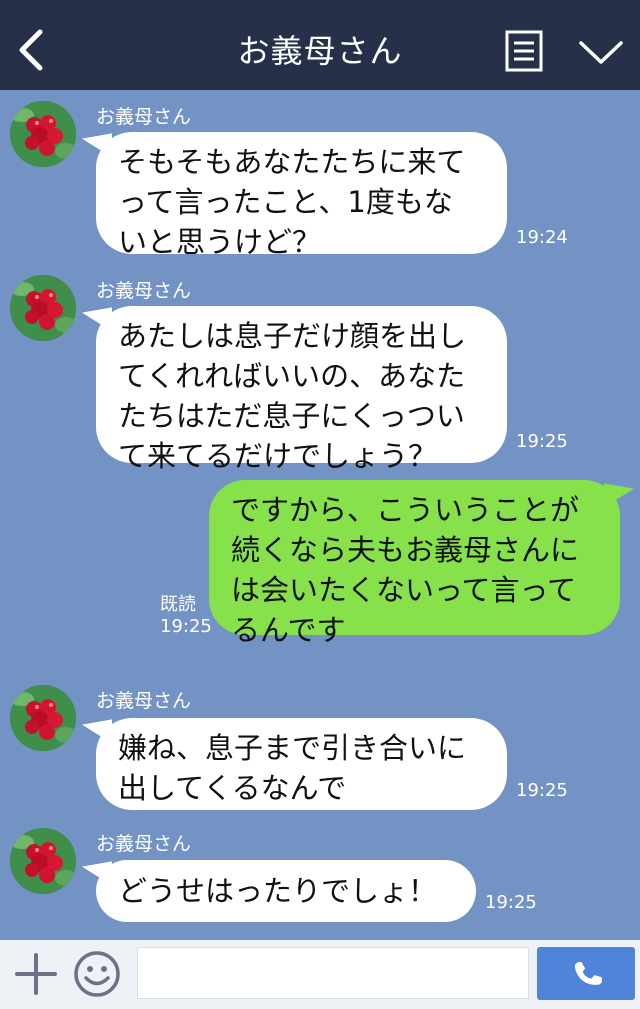  Describe the element at coordinates (286, 891) in the screenshot. I see `message-bubble-incoming: どうせはったりでしょ！` at that location.